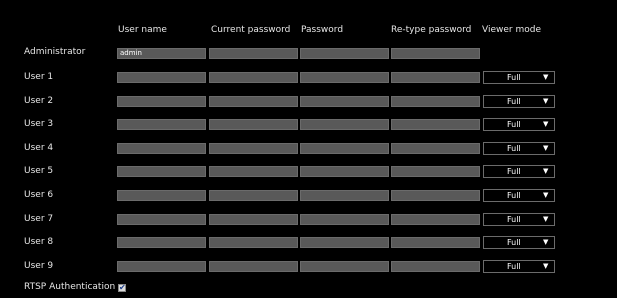 The image size is (617, 298). Describe the element at coordinates (39, 101) in the screenshot. I see `user-2-label: User 2` at that location.